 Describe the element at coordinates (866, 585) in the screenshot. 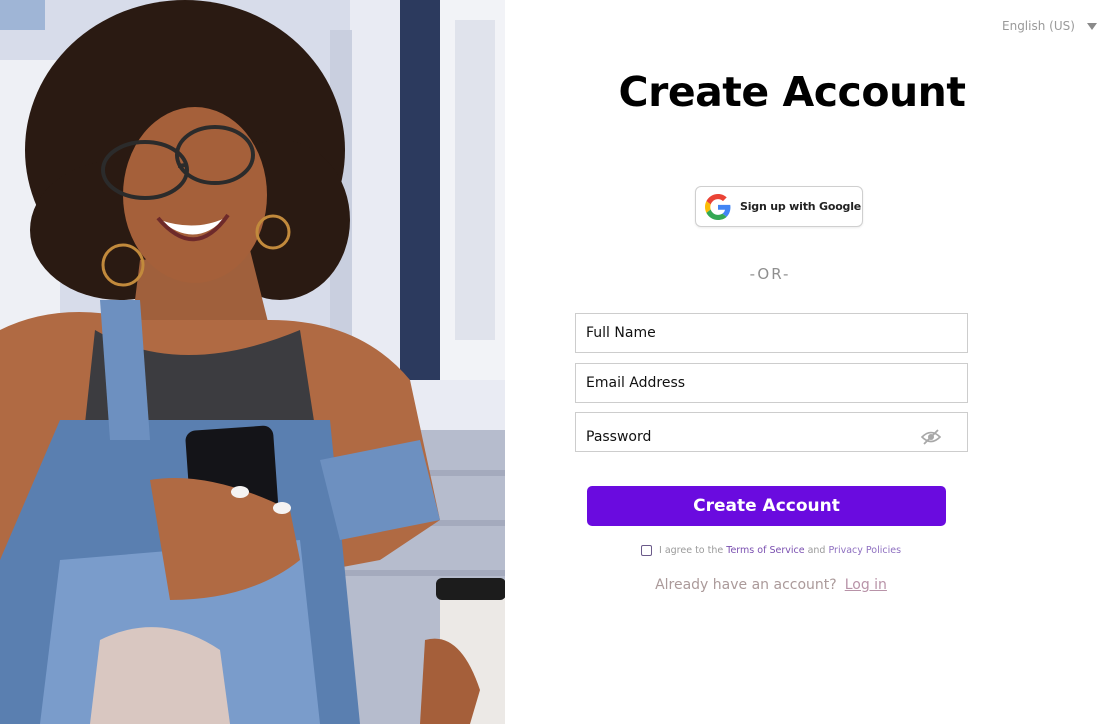

I see `login-link: Log in` at that location.